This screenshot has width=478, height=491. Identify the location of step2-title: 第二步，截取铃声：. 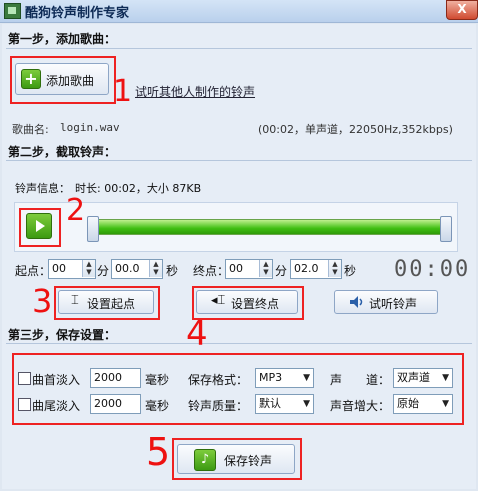
(62, 152).